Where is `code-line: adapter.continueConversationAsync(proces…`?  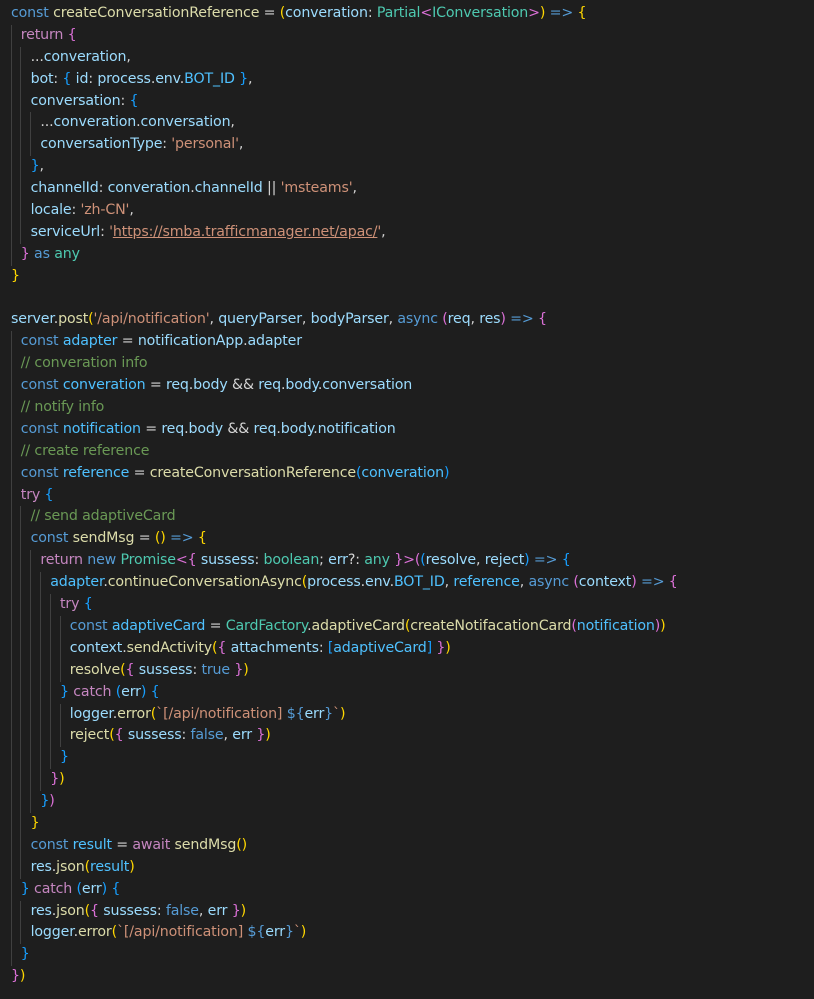 code-line: adapter.continueConversationAsync(proces… is located at coordinates (407, 583).